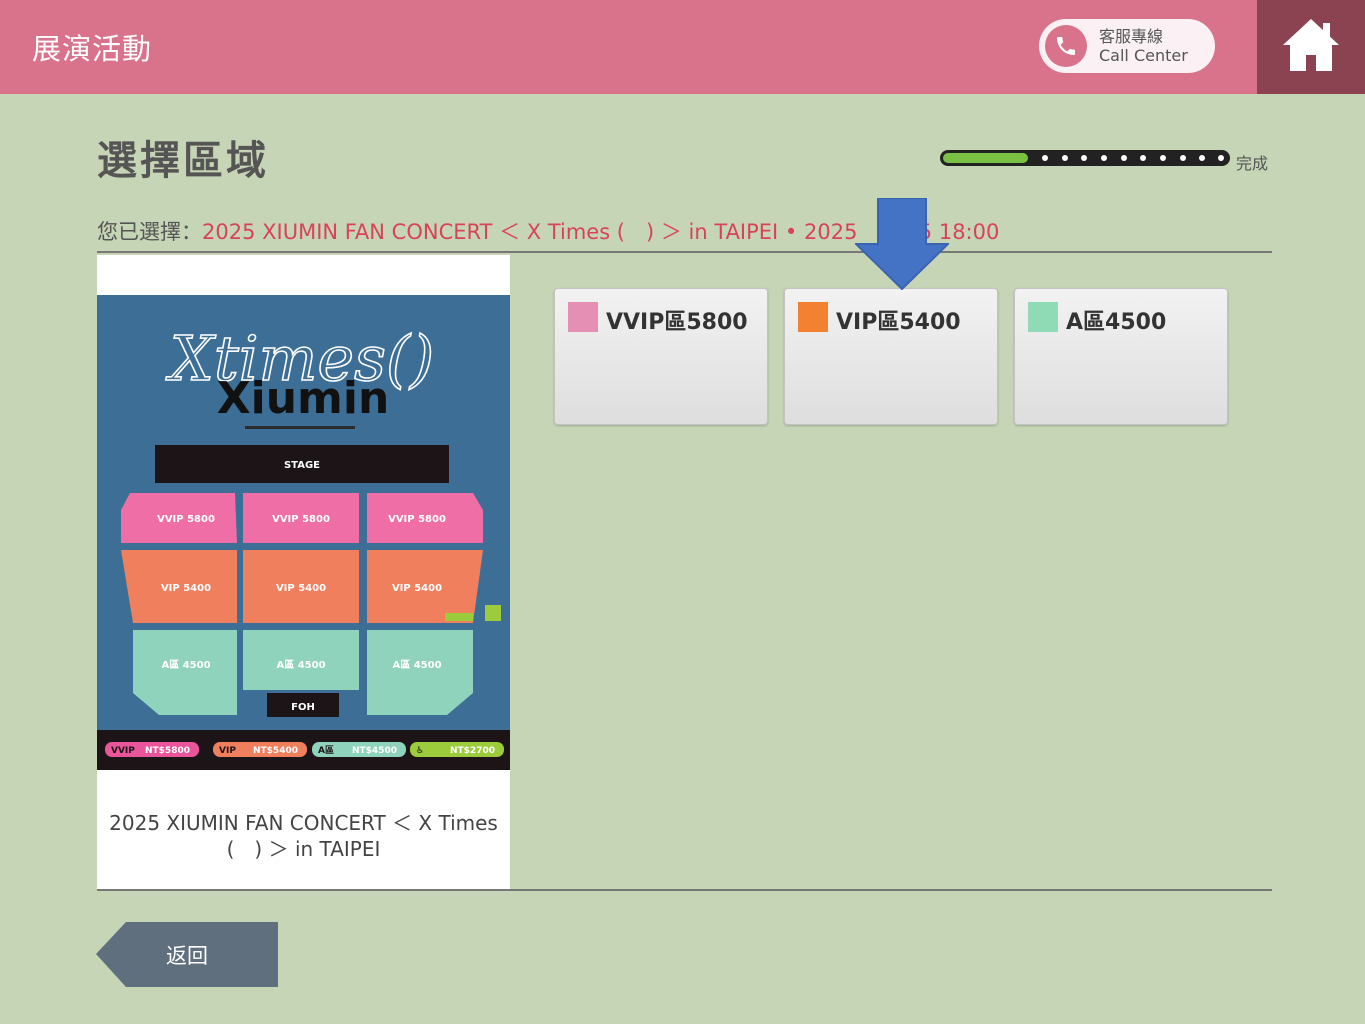 The width and height of the screenshot is (1365, 1024). Describe the element at coordinates (167, 751) in the screenshot. I see `poster-legend-price: NT$5800` at that location.